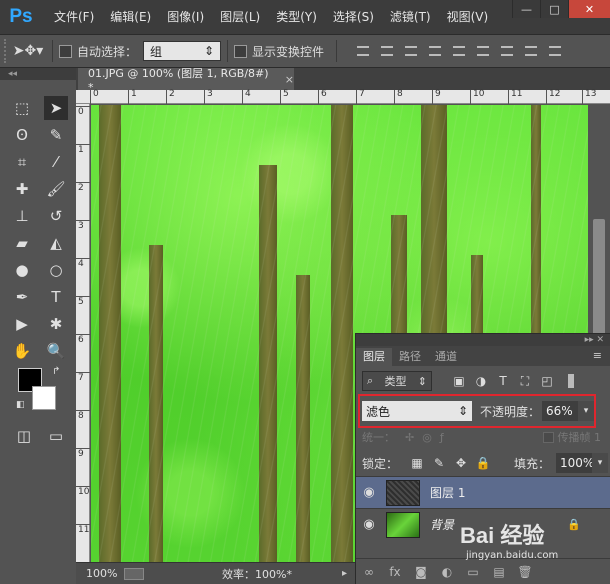 The height and width of the screenshot is (584, 610). Describe the element at coordinates (483, 411) in the screenshot. I see `blend-opacity-row: 滤色 ⇕ 不透明度： 66% ▾` at that location.